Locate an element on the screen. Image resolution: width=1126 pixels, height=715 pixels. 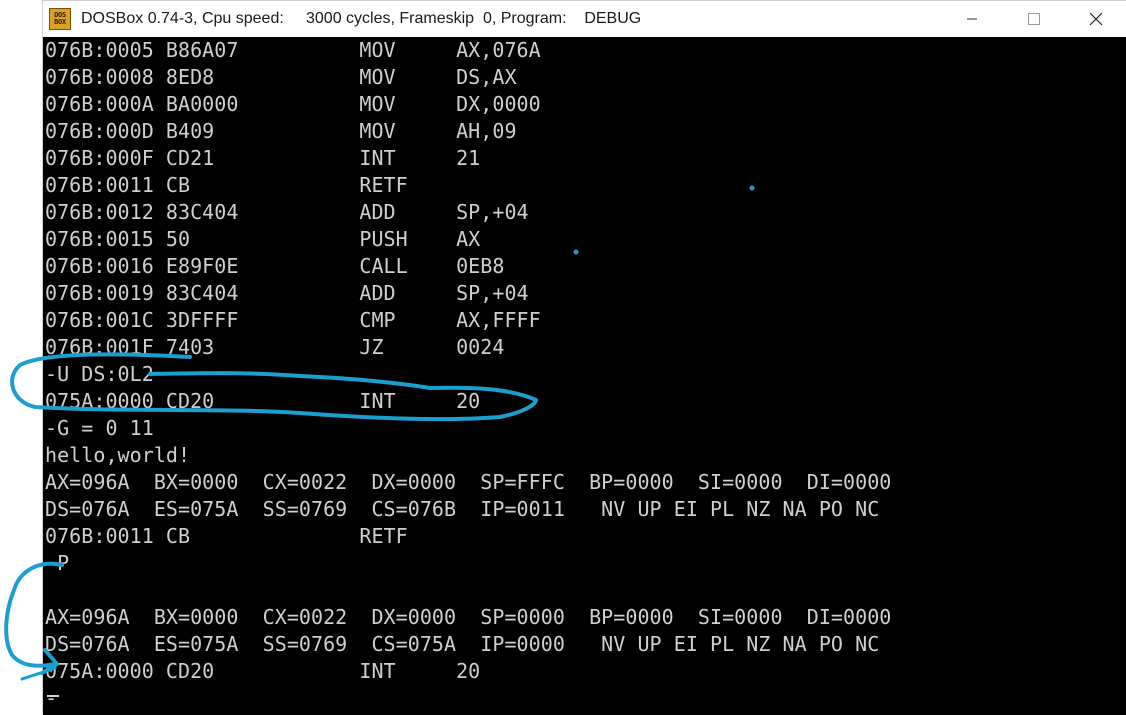
close-icon is located at coordinates (1096, 19).